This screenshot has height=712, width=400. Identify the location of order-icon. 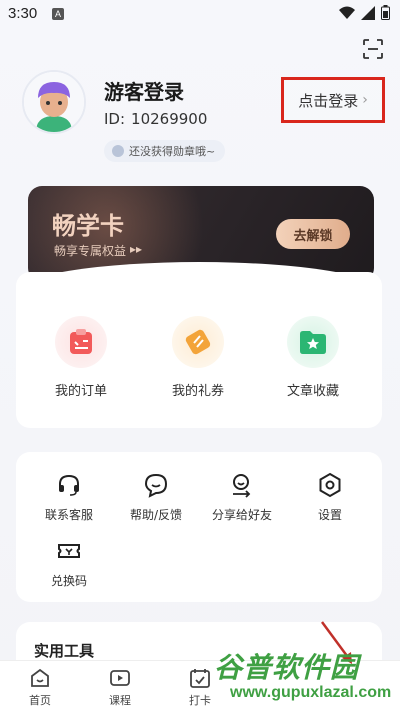
(81, 342).